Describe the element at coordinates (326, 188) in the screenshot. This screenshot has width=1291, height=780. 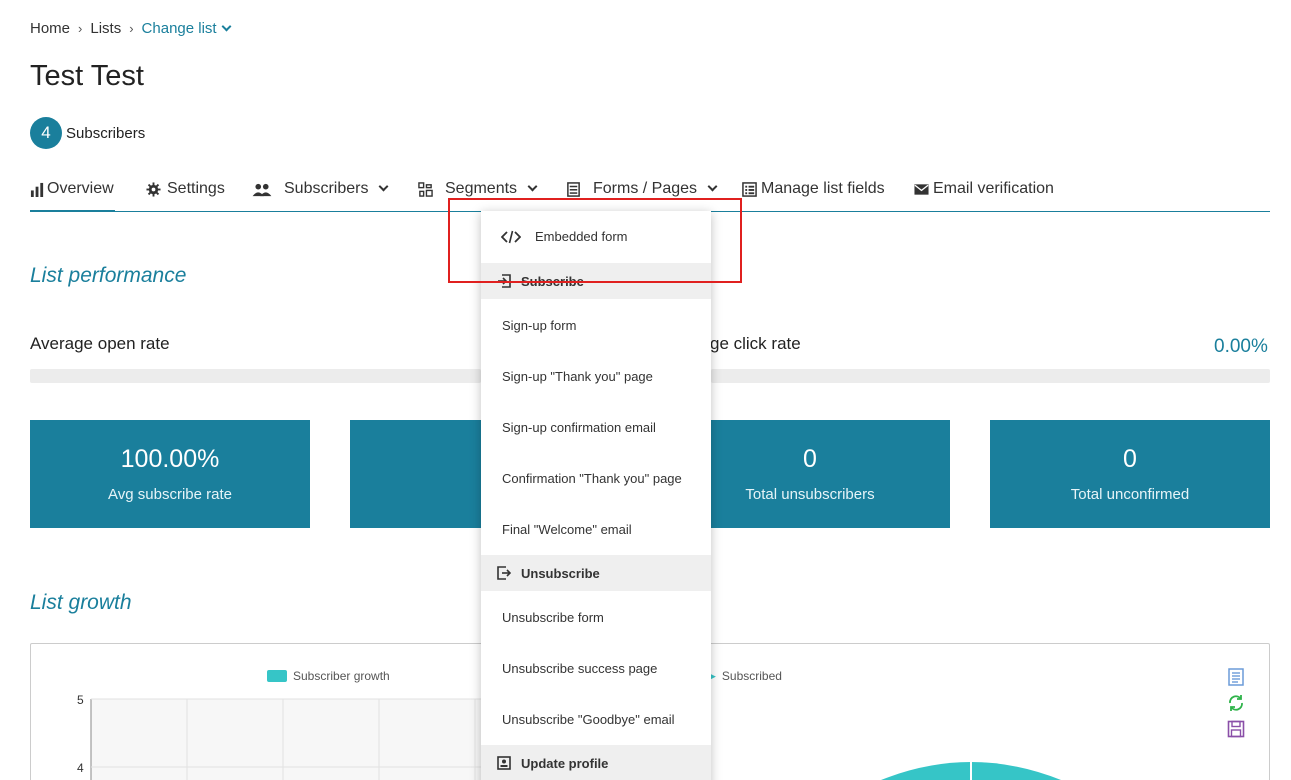
I see `tab-label: Subscribers` at that location.